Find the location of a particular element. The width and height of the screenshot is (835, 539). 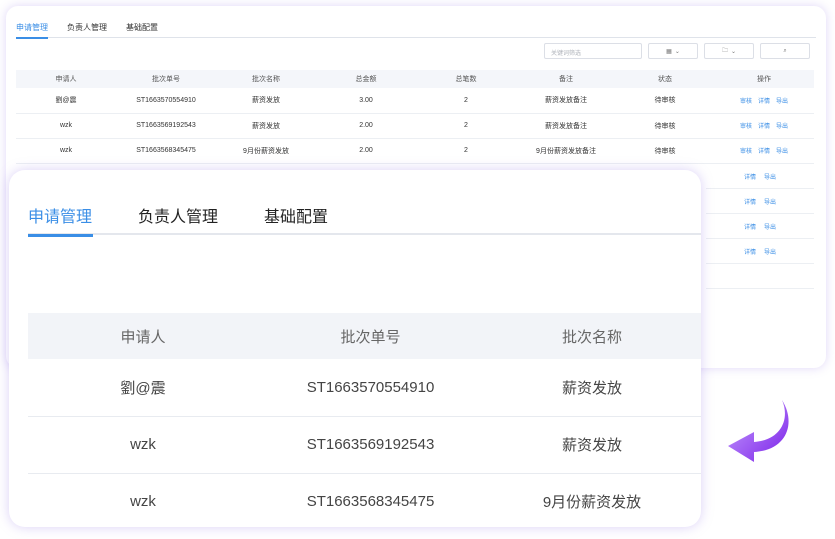

column-header: 操作 is located at coordinates (764, 79).